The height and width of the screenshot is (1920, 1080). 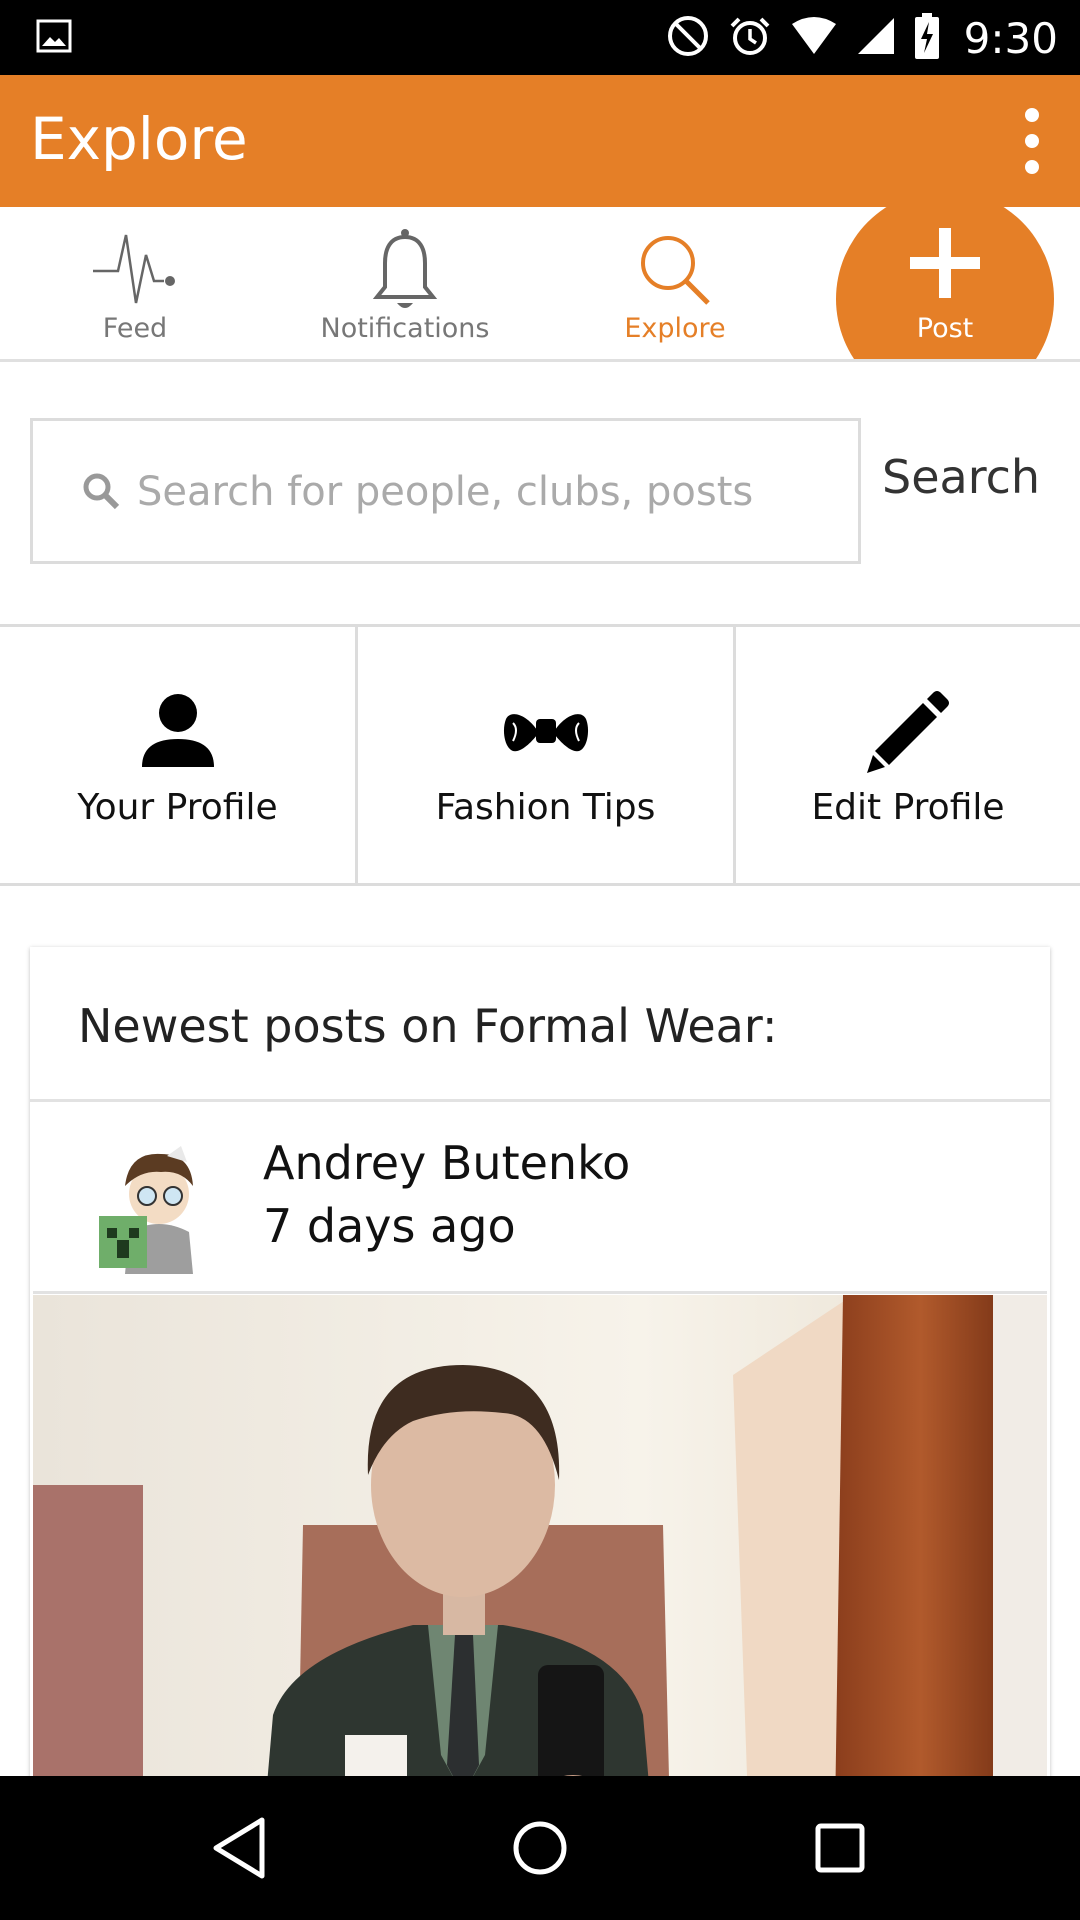 What do you see at coordinates (876, 38) in the screenshot?
I see `signal-icon` at bounding box center [876, 38].